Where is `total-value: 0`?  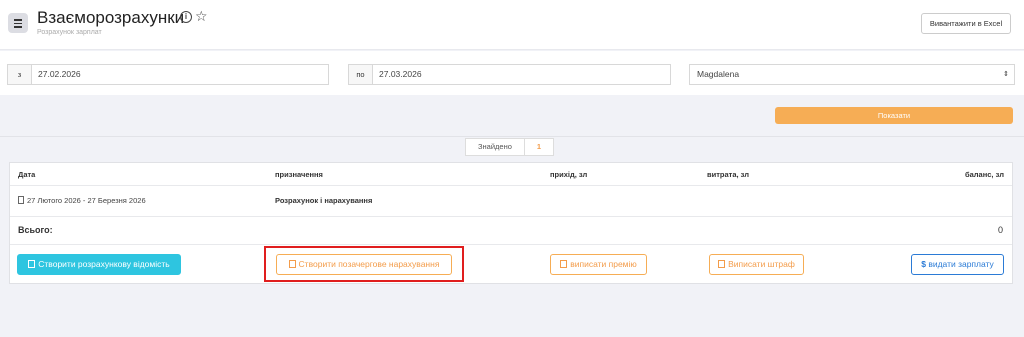
total-value: 0 is located at coordinates (1000, 230).